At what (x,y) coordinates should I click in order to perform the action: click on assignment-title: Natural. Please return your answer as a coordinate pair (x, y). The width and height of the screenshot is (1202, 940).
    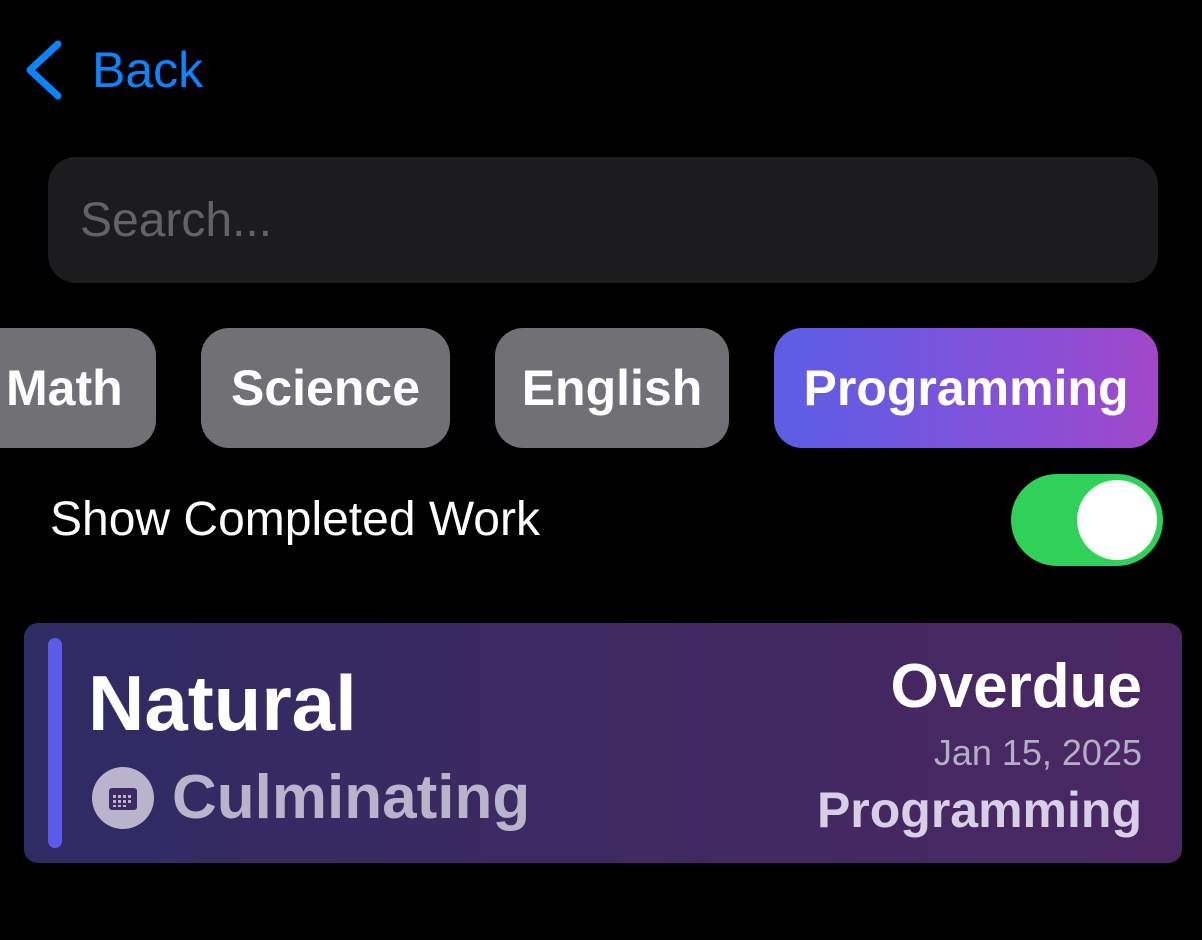
    Looking at the image, I should click on (222, 703).